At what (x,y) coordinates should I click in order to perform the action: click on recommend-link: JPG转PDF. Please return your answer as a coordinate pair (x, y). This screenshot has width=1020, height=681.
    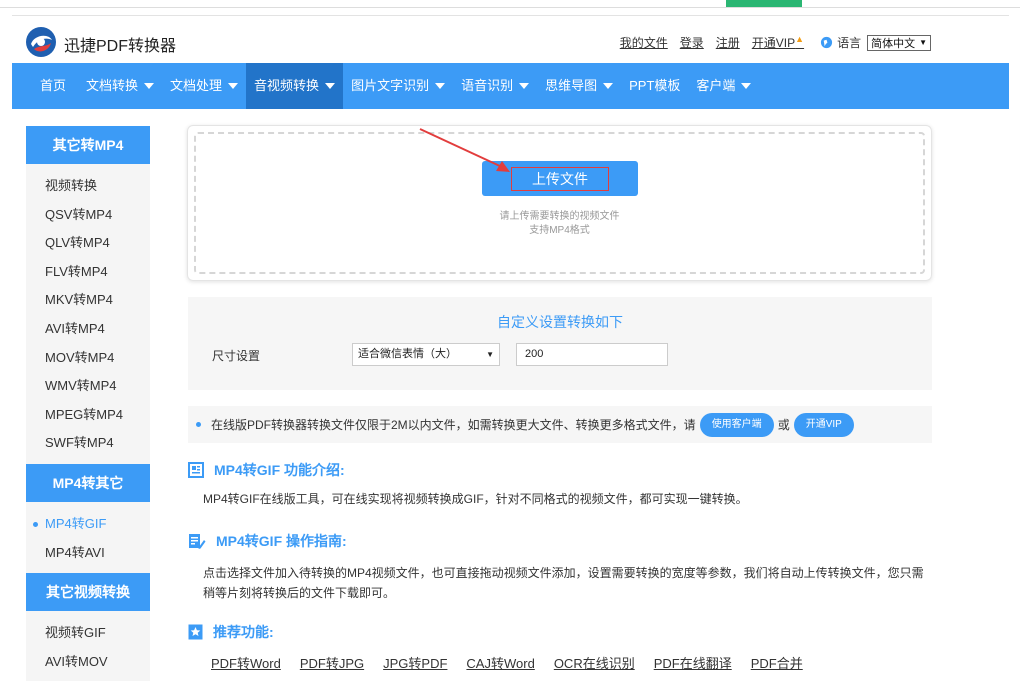
    Looking at the image, I should click on (415, 662).